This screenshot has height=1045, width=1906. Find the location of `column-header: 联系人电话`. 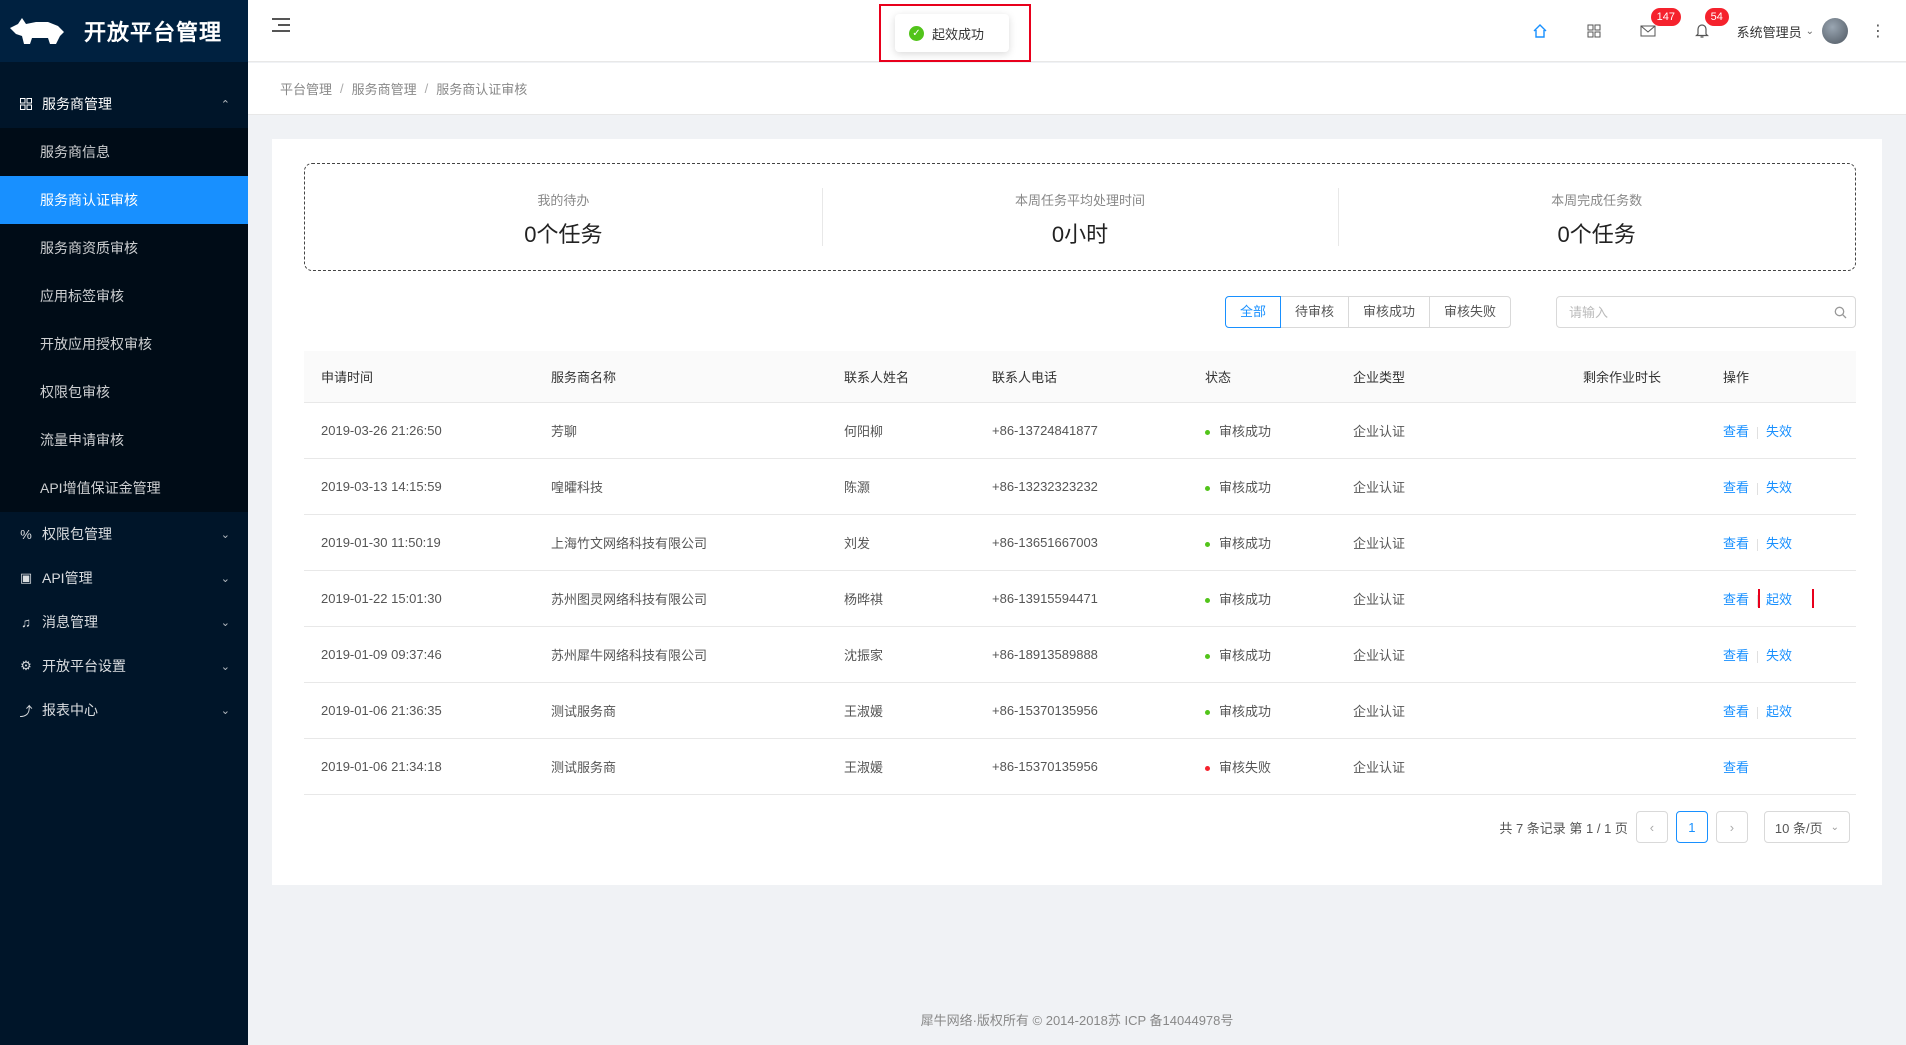

column-header: 联系人电话 is located at coordinates (1025, 377).